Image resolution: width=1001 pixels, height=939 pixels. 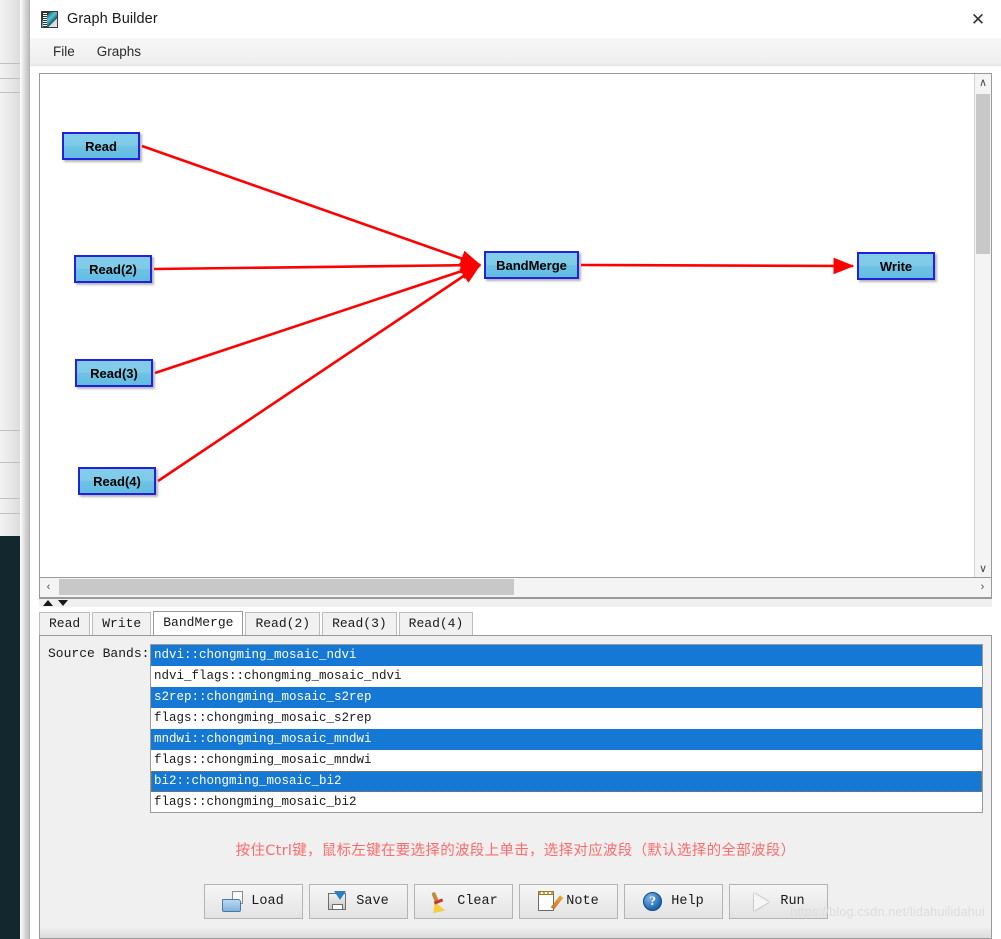 What do you see at coordinates (792, 901) in the screenshot?
I see `run-button-label: Run` at bounding box center [792, 901].